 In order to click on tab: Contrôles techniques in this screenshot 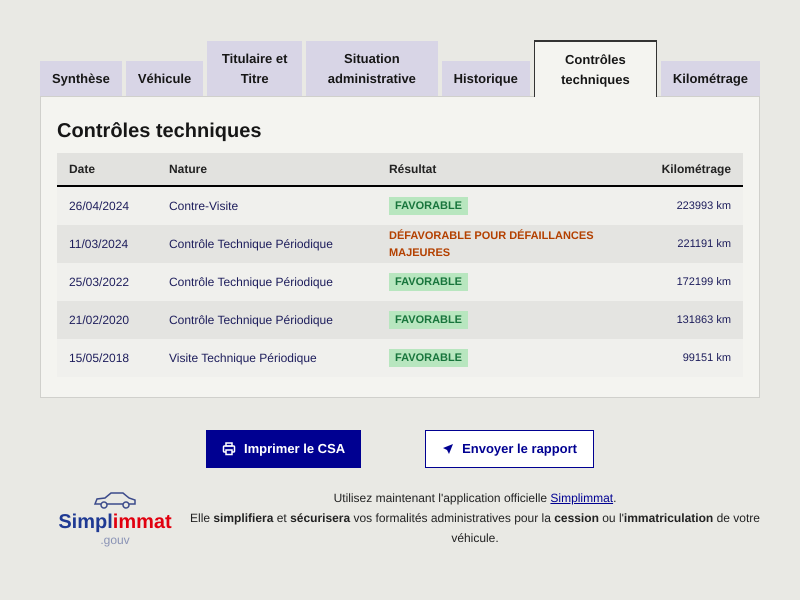, I will do `click(595, 68)`.